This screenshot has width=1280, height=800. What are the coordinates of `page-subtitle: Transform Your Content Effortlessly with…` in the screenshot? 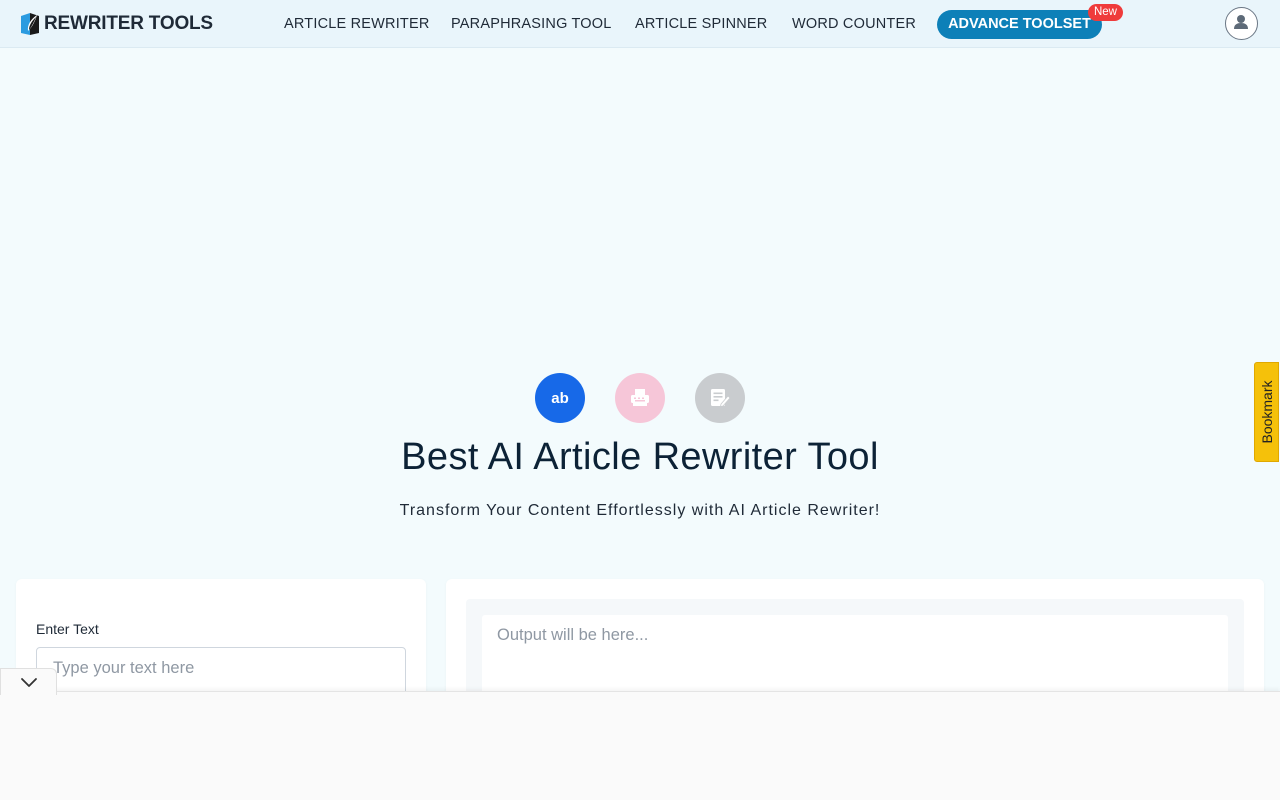 It's located at (640, 510).